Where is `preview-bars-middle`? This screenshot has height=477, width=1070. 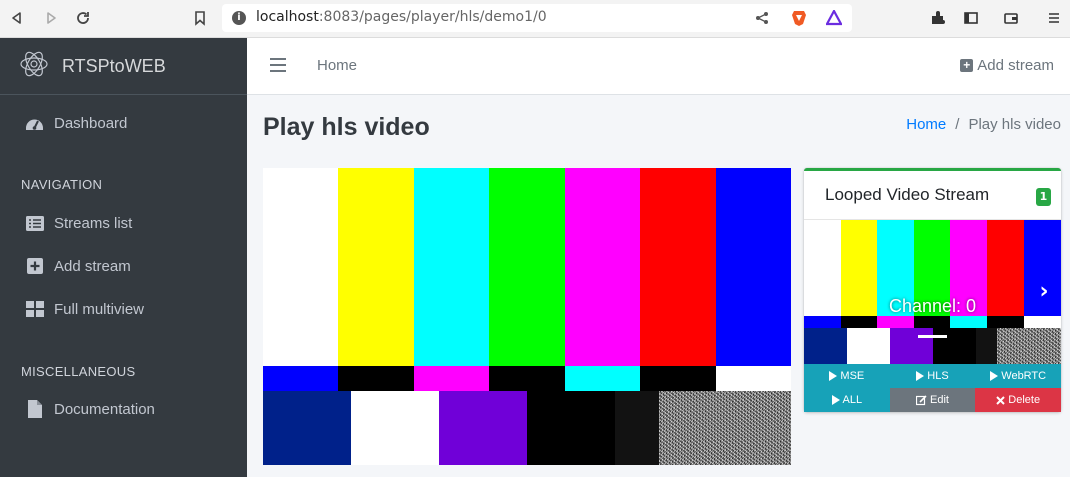
preview-bars-middle is located at coordinates (932, 322).